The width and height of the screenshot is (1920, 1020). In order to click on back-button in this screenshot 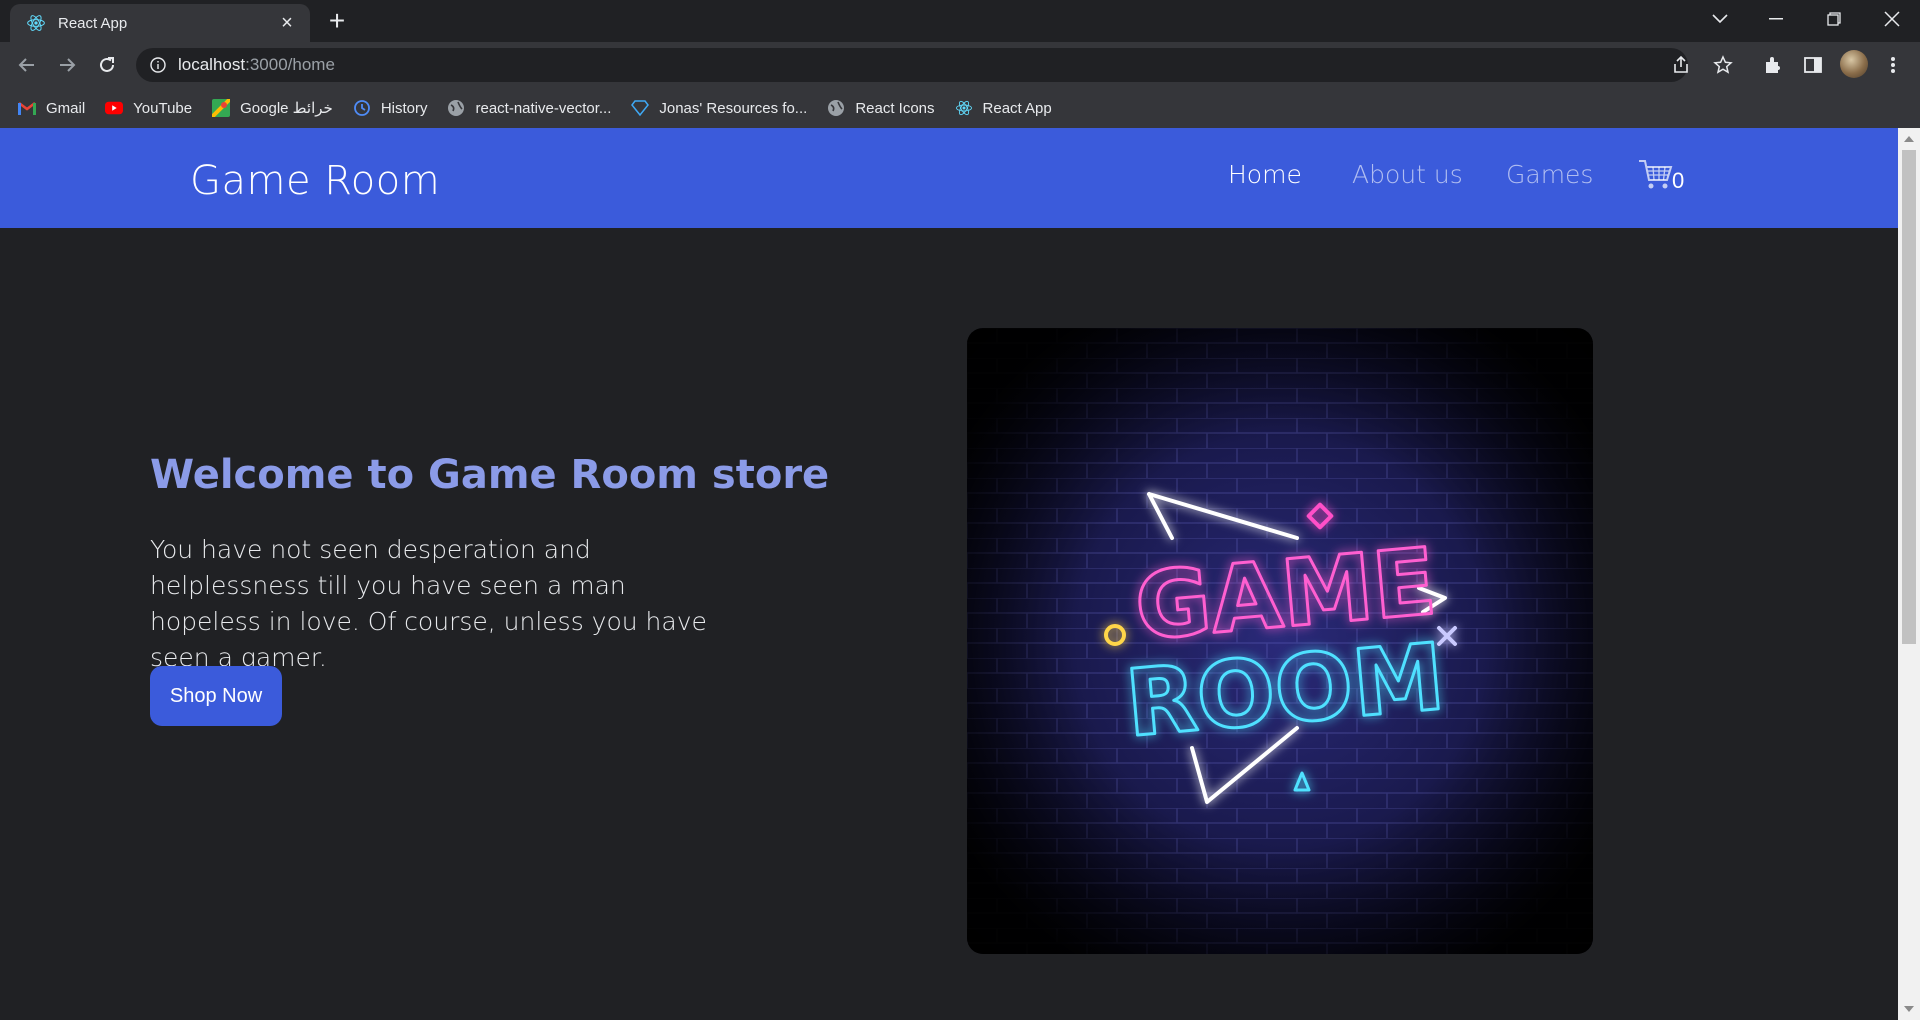, I will do `click(27, 65)`.